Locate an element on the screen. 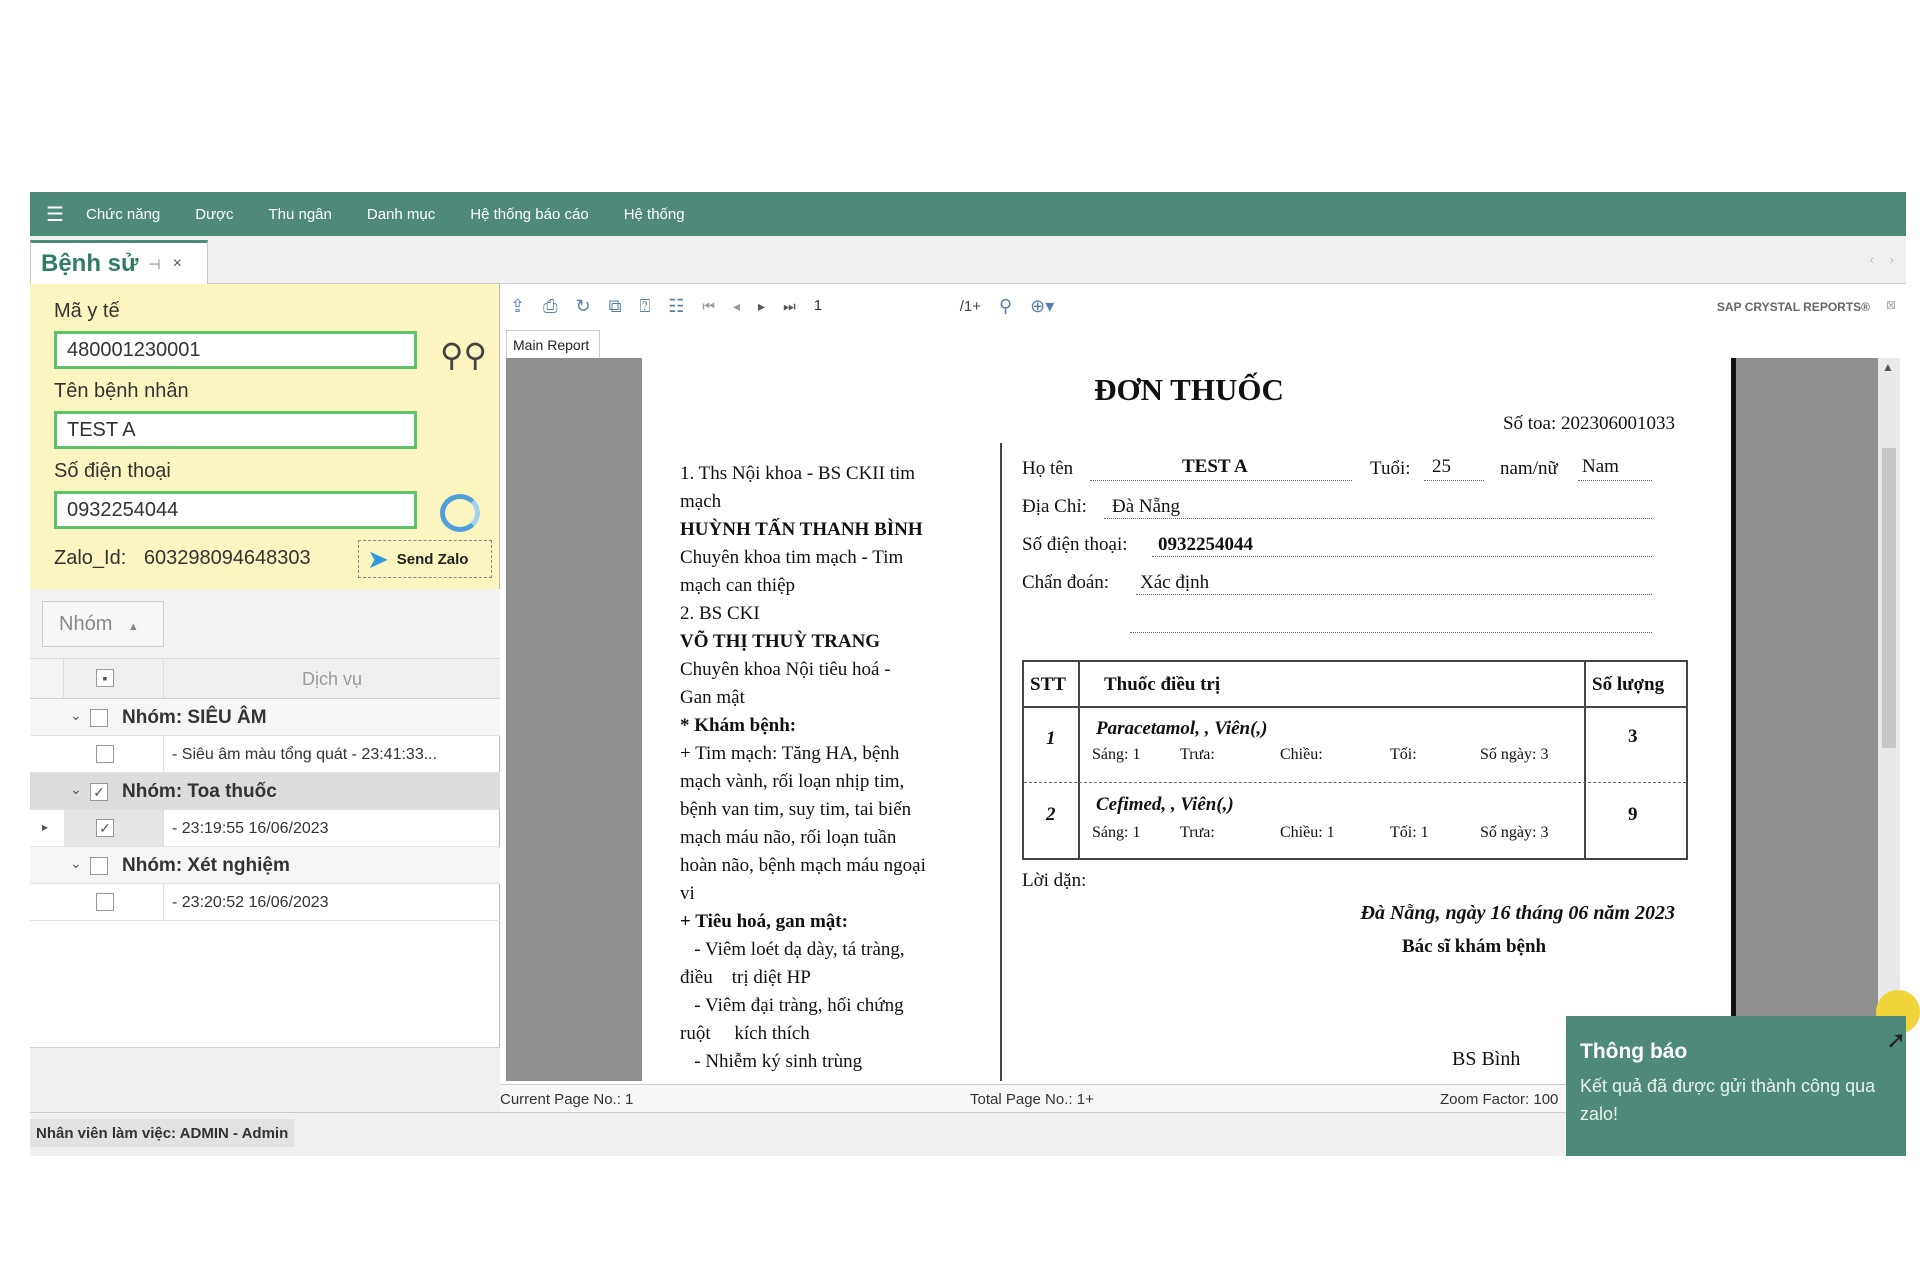 This screenshot has width=1920, height=1280. scroll-up-icon: ▲ is located at coordinates (1888, 367).